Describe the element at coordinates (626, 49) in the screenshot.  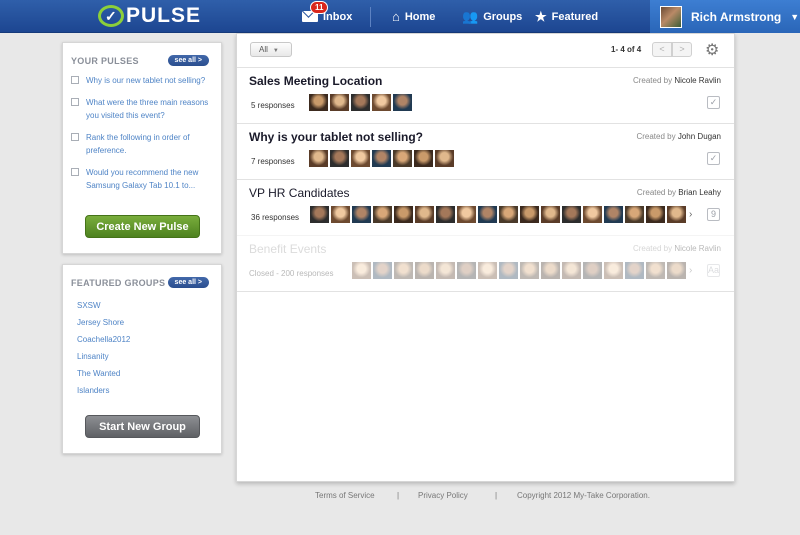
I see `pager-status: 1- 4 of 4` at that location.